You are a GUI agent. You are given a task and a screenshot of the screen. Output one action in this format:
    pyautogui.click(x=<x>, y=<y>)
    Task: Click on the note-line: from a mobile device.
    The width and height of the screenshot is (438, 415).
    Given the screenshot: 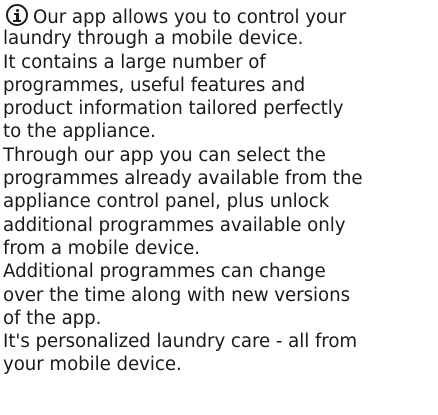 What is the action you would take?
    pyautogui.click(x=101, y=248)
    